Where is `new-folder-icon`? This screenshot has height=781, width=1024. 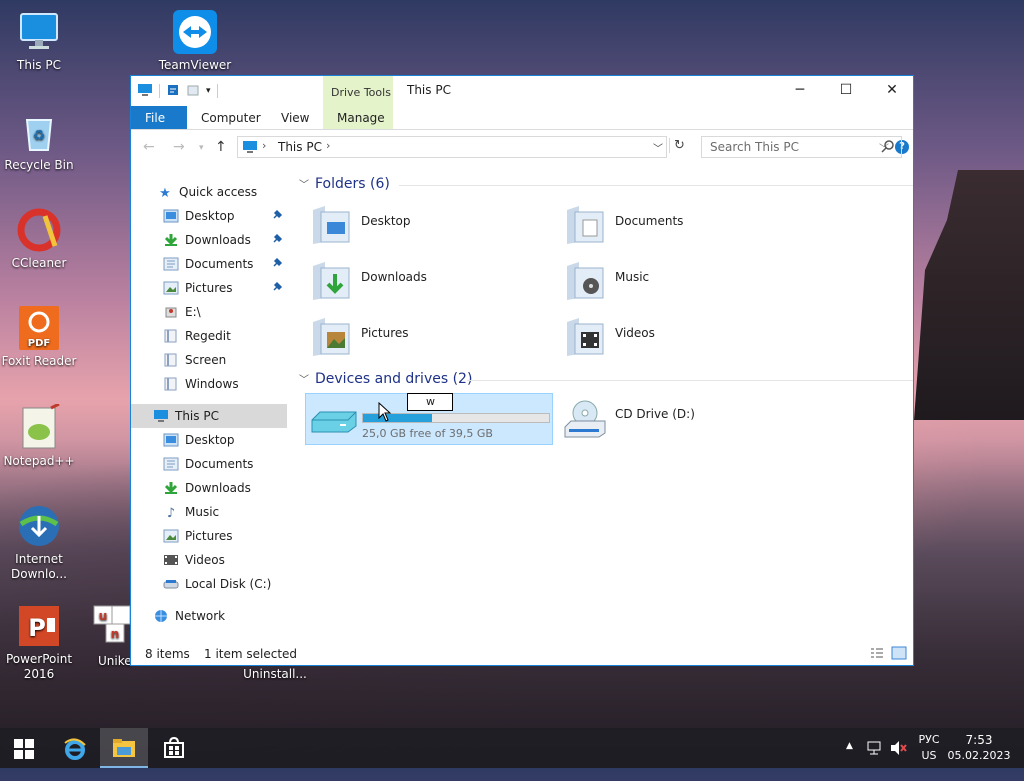
new-folder-icon is located at coordinates (193, 91).